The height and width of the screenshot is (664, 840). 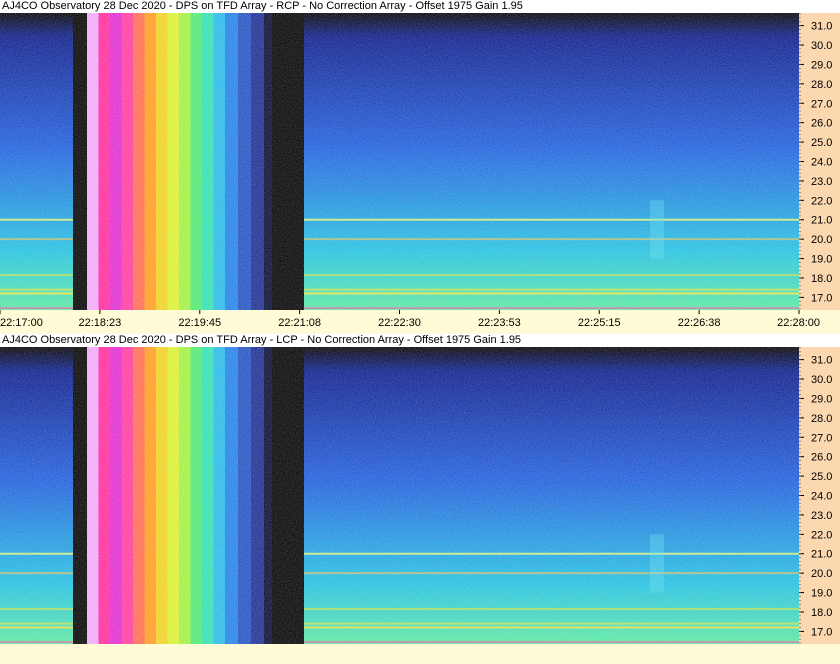 What do you see at coordinates (798, 323) in the screenshot?
I see `x-tick-label: 22:28:00` at bounding box center [798, 323].